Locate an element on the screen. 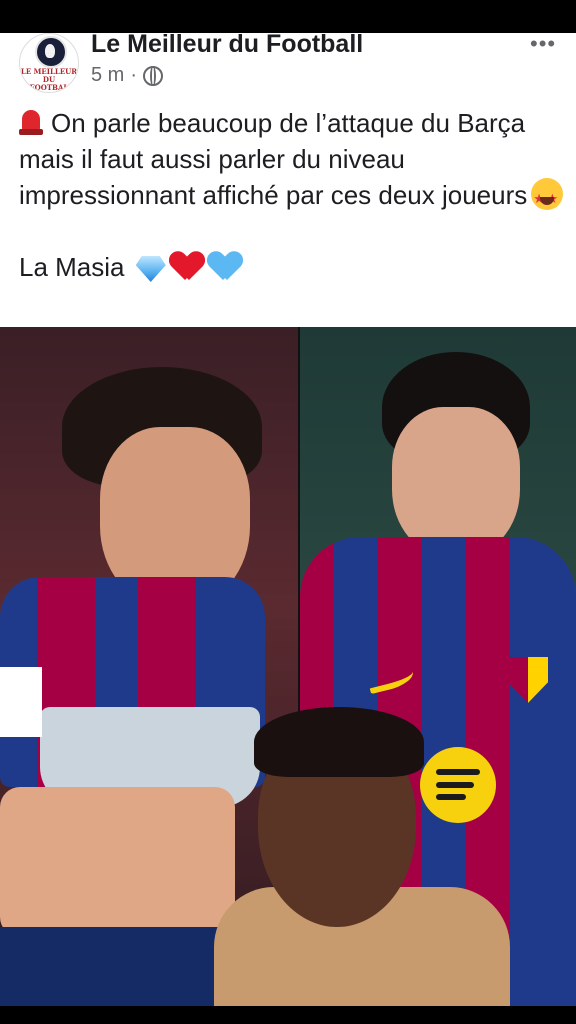 The width and height of the screenshot is (576, 1024). post-timestamp: 5 m is located at coordinates (107, 75).